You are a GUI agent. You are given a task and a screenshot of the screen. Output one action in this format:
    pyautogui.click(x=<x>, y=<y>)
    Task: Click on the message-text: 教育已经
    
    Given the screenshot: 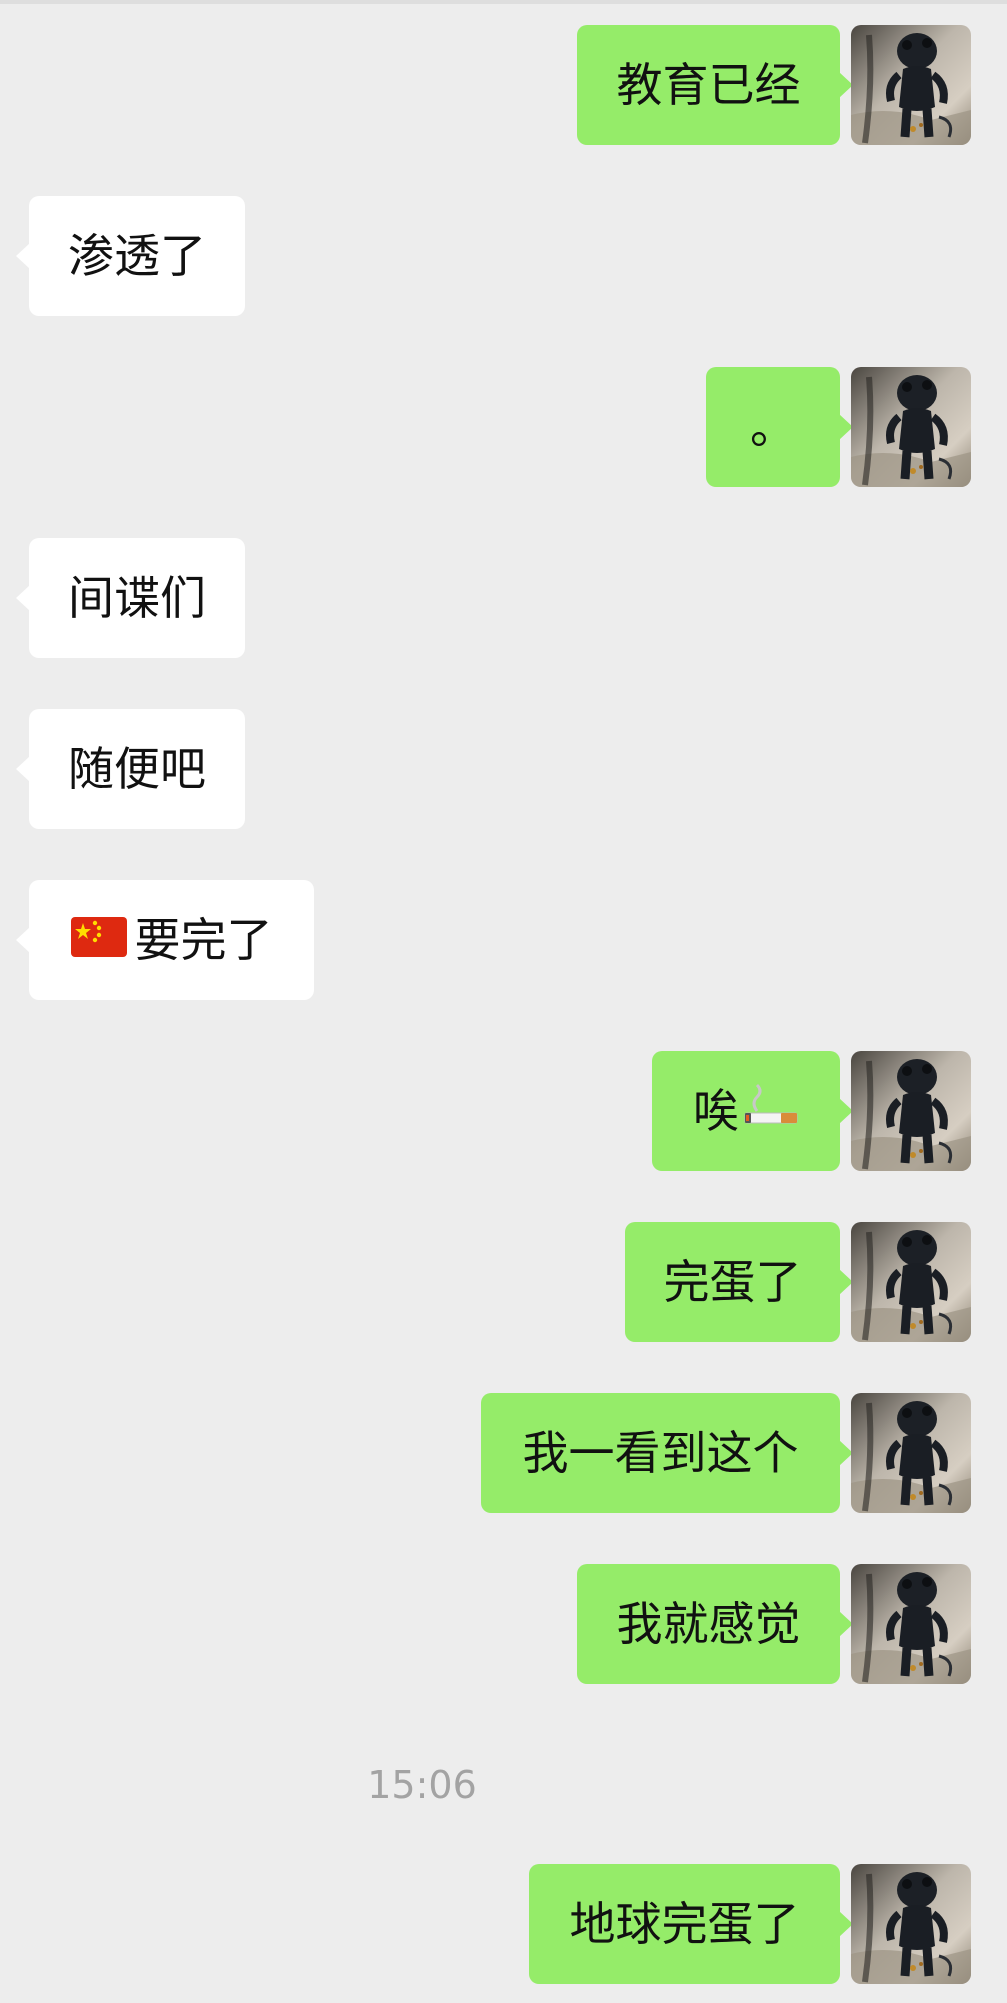 What is the action you would take?
    pyautogui.click(x=708, y=85)
    